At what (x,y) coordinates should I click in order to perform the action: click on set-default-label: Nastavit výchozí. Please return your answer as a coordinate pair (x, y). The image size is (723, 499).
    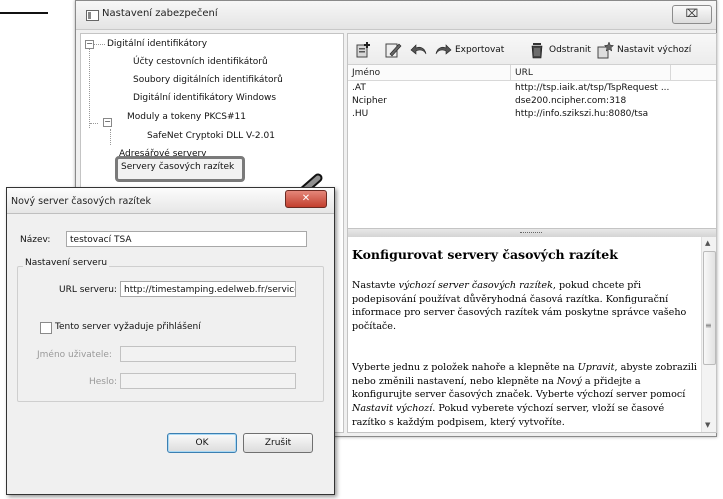
    Looking at the image, I should click on (654, 50).